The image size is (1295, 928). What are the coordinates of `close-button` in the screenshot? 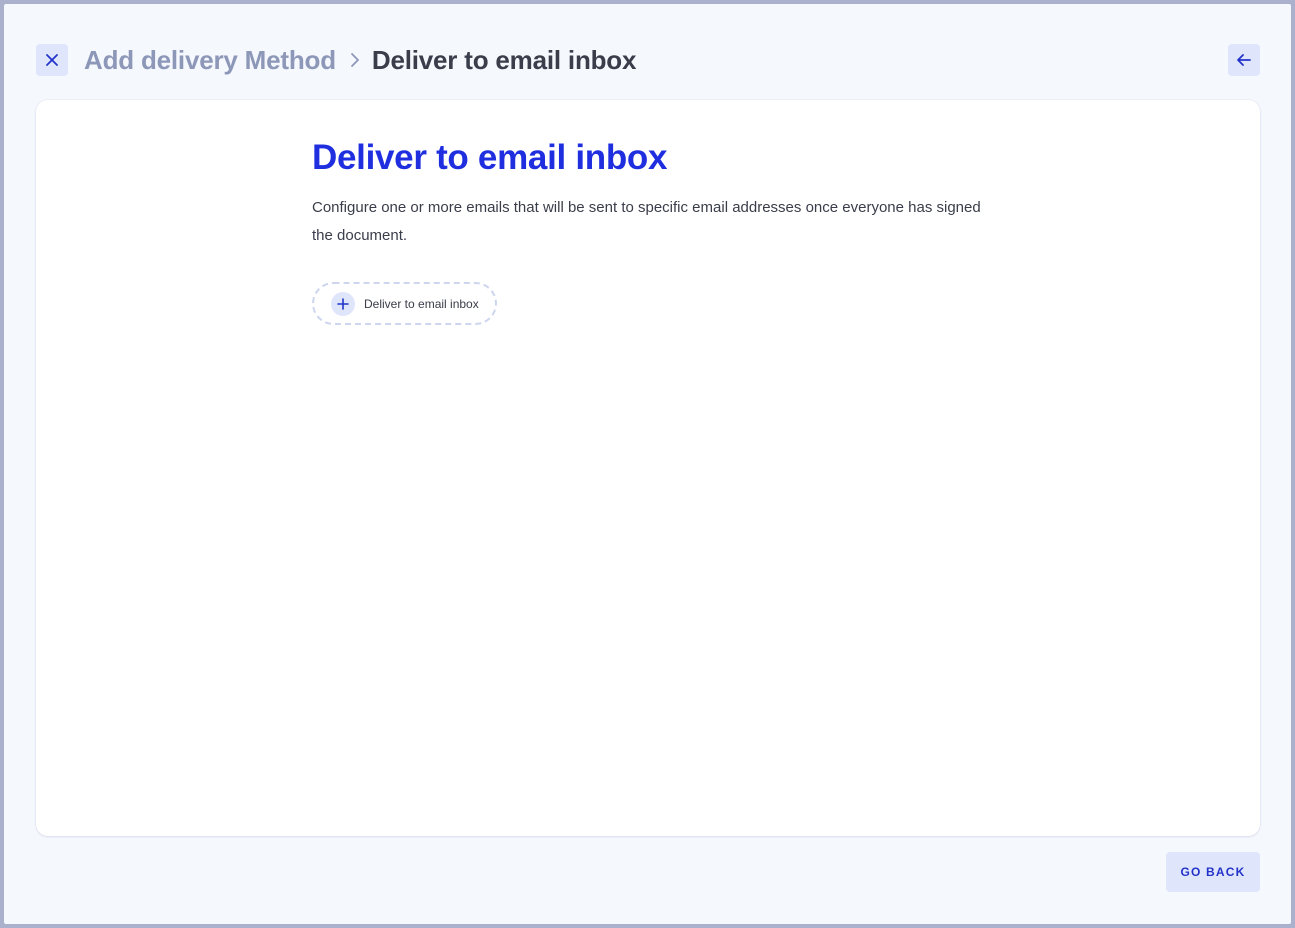 It's located at (52, 60).